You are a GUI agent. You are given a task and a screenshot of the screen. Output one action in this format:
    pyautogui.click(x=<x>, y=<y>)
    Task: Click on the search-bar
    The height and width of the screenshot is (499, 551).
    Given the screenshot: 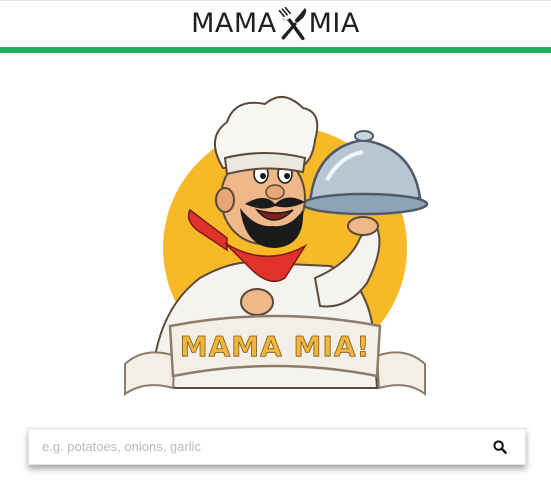 What is the action you would take?
    pyautogui.click(x=277, y=446)
    